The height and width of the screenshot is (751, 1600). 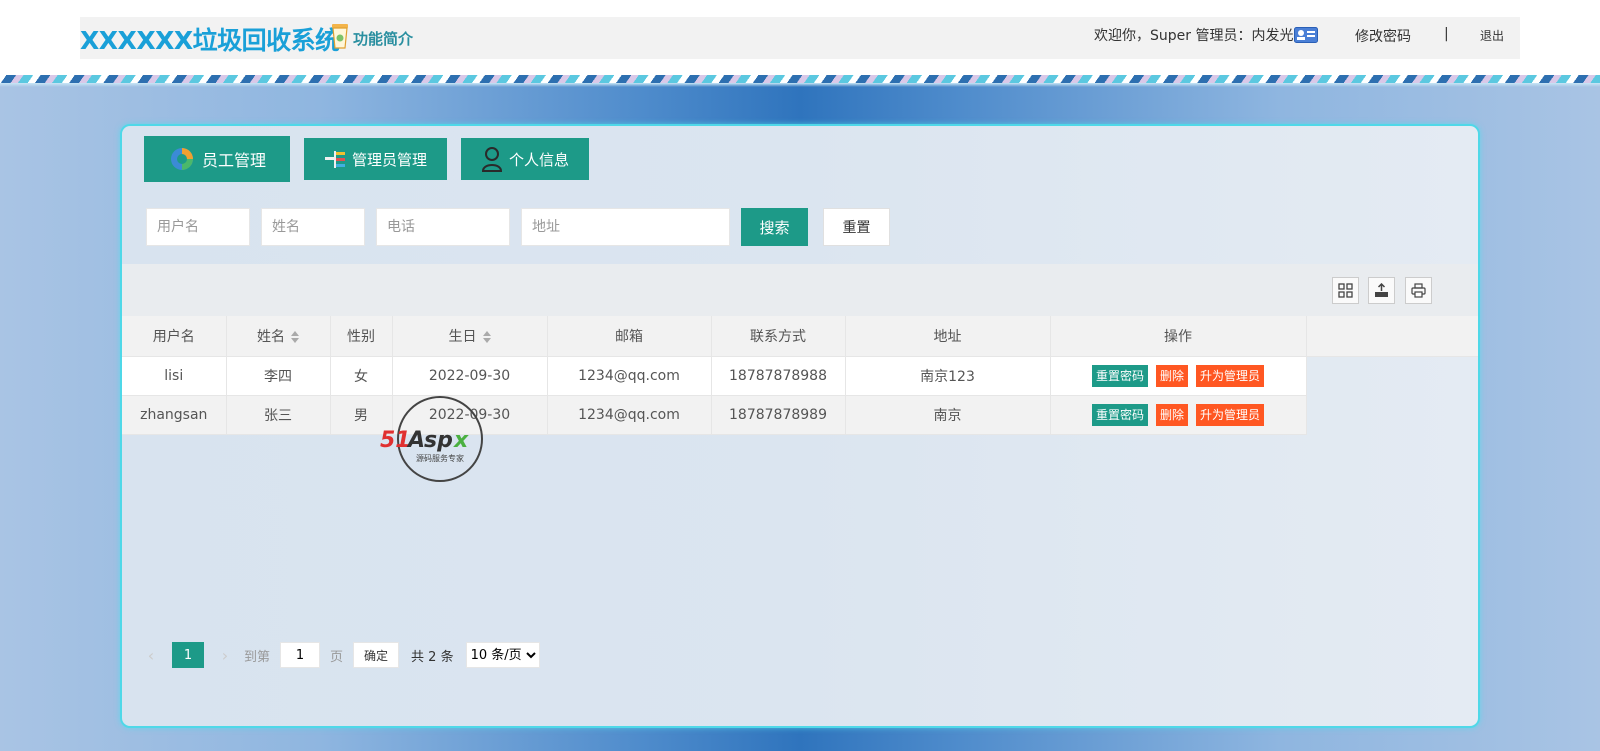 I want to click on username-search-input, so click(x=198, y=227).